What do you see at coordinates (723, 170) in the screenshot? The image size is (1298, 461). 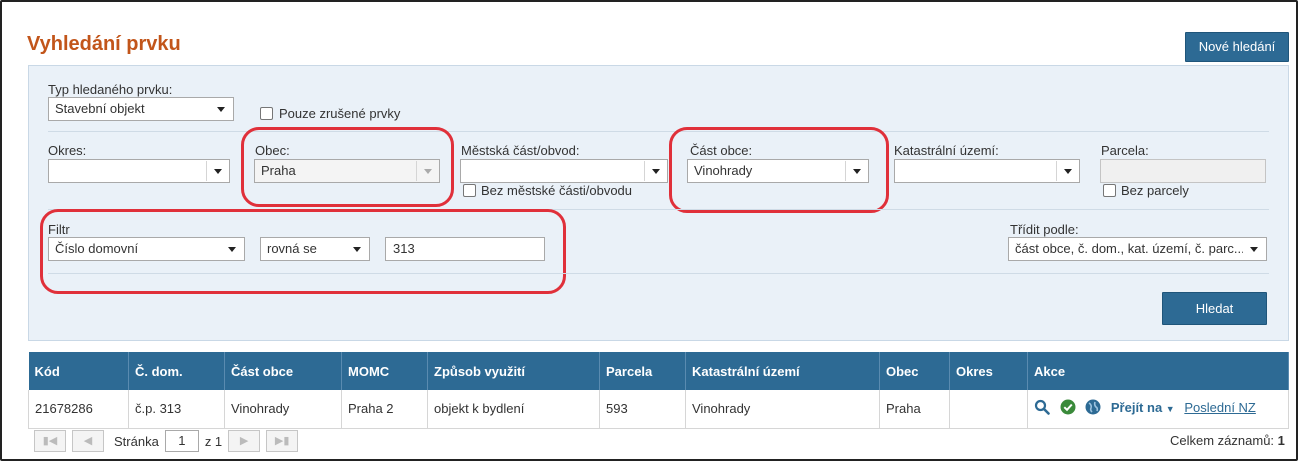 I see `cast-obce-select-value: Vinohrady` at bounding box center [723, 170].